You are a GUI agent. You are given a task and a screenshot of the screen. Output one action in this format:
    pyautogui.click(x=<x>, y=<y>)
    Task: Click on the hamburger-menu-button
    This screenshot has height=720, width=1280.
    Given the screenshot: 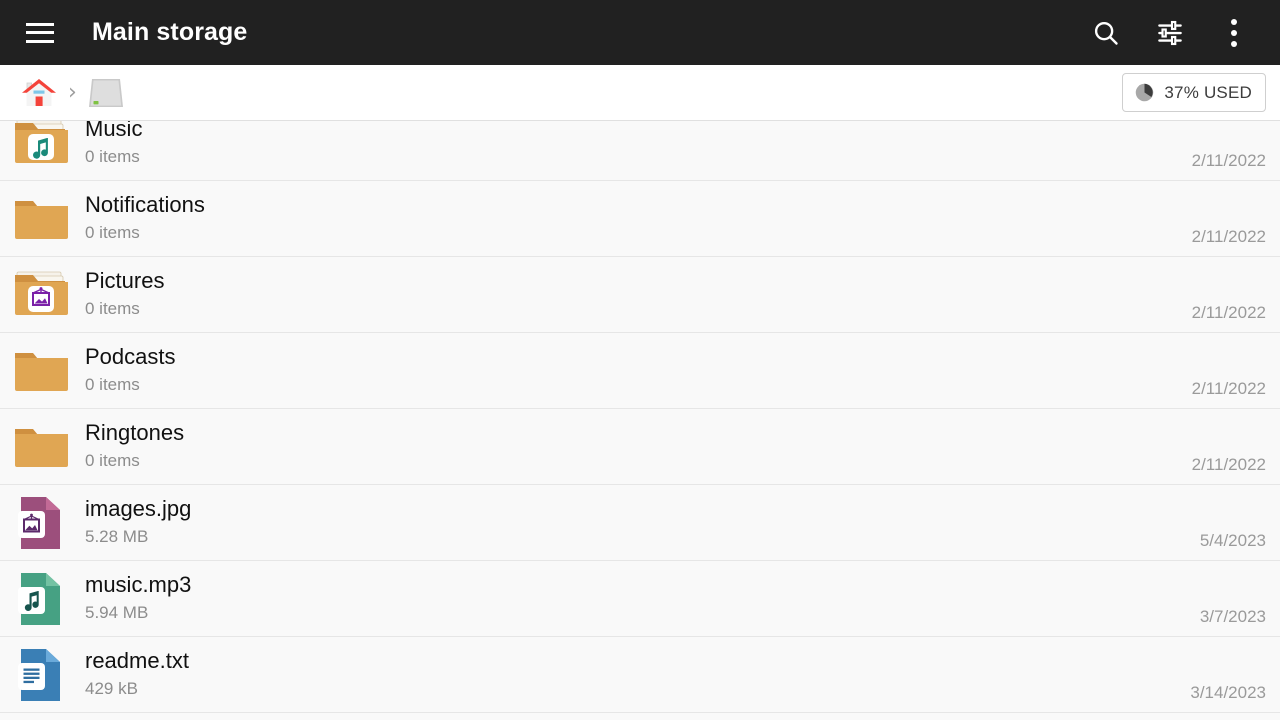 What is the action you would take?
    pyautogui.click(x=40, y=33)
    